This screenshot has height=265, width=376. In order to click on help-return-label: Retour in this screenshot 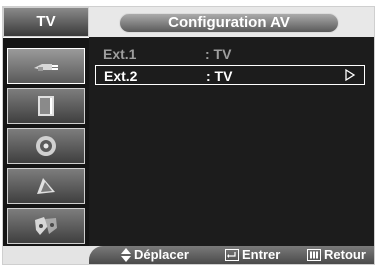, I will do `click(345, 254)`.